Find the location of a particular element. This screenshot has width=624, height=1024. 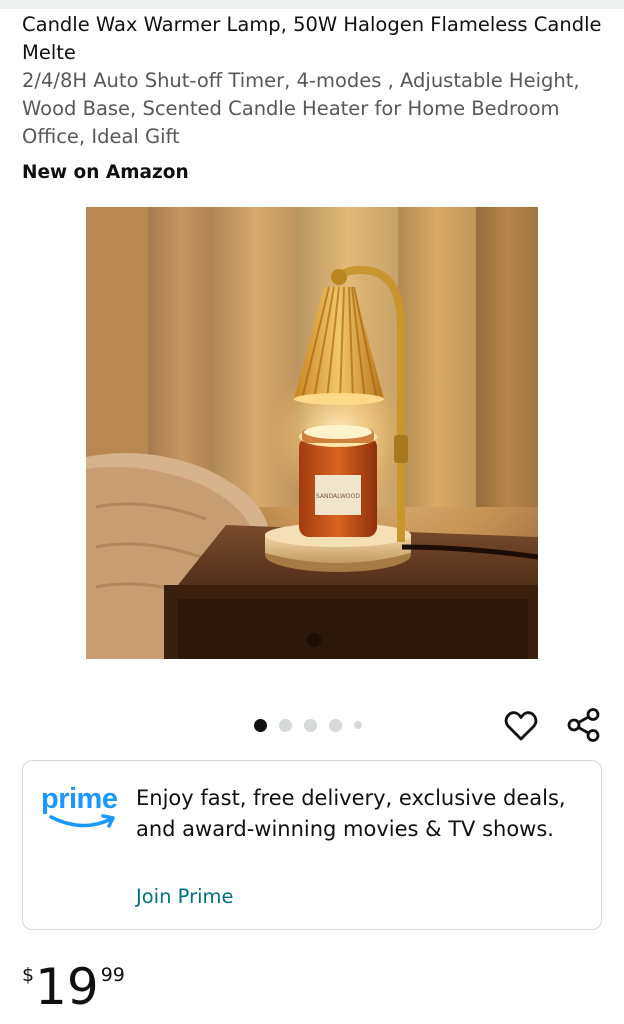

price-fraction: 99 is located at coordinates (112, 975).